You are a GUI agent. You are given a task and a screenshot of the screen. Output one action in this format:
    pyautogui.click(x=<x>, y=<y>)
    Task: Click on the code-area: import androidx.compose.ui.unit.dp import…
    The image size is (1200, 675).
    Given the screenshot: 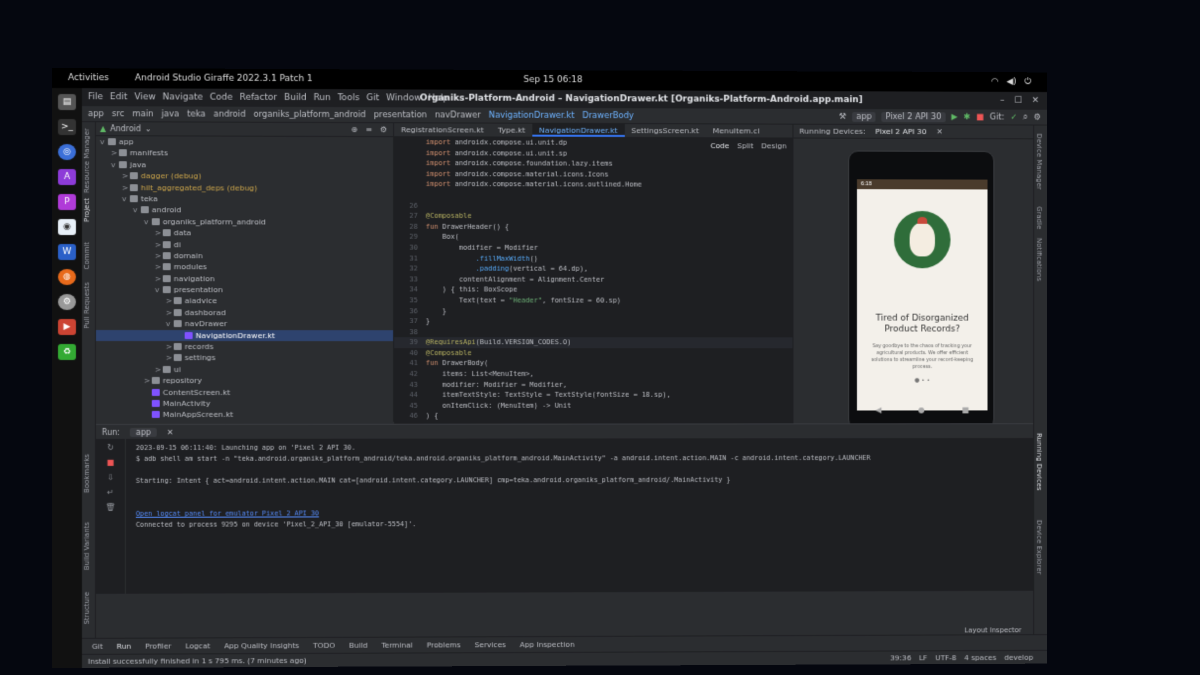 What is the action you would take?
    pyautogui.click(x=593, y=280)
    